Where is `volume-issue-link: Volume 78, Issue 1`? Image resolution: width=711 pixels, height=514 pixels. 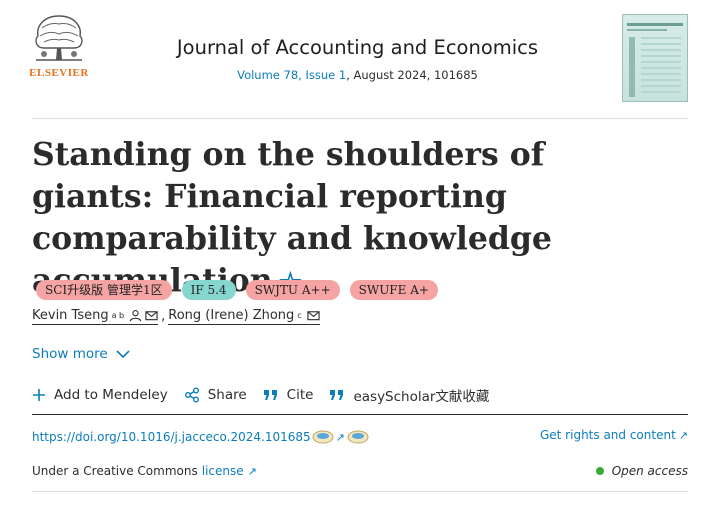 volume-issue-link: Volume 78, Issue 1 is located at coordinates (291, 75).